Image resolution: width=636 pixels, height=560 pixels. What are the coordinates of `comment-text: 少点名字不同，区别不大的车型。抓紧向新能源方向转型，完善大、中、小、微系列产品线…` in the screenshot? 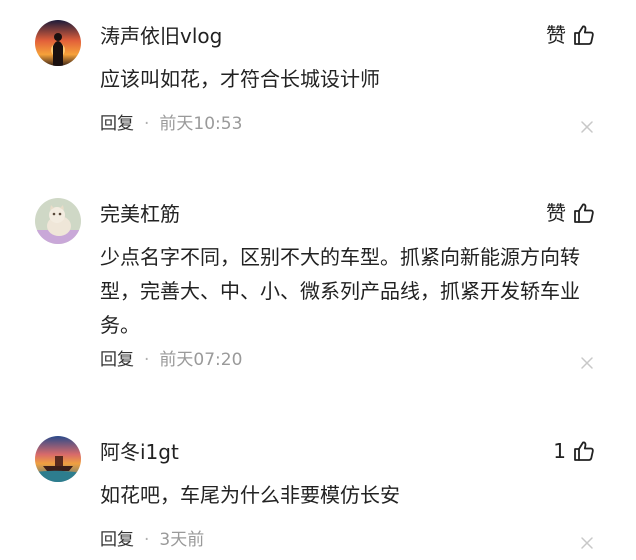 It's located at (340, 291).